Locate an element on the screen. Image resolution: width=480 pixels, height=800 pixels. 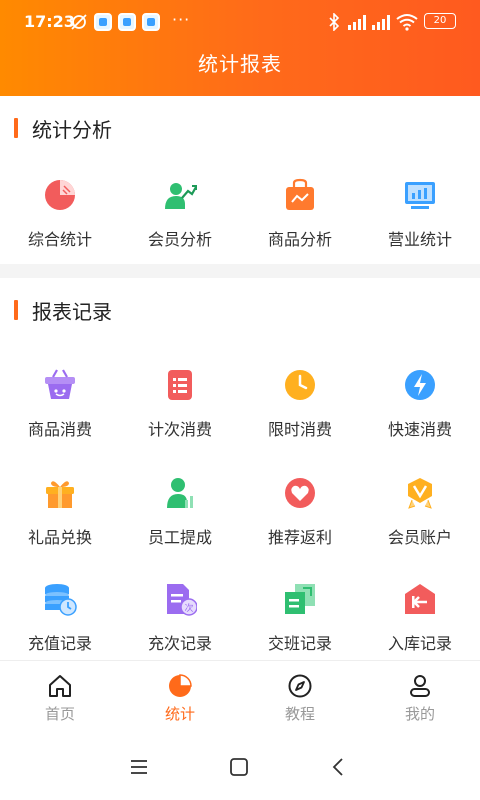
grid-item-gift-exchange: 礼品兑换 is located at coordinates (60, 512).